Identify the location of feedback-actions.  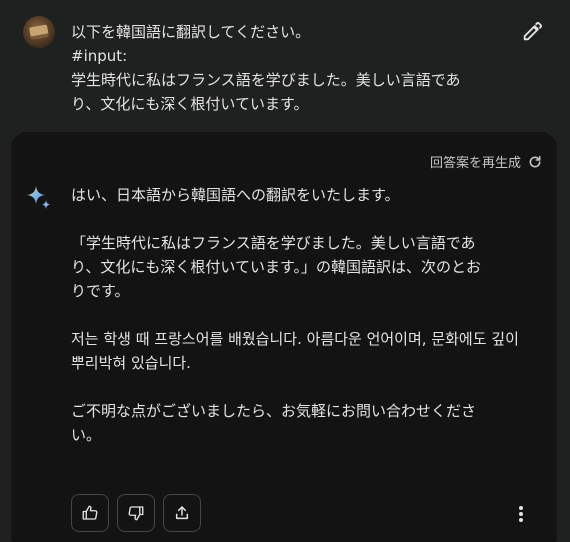
(136, 513).